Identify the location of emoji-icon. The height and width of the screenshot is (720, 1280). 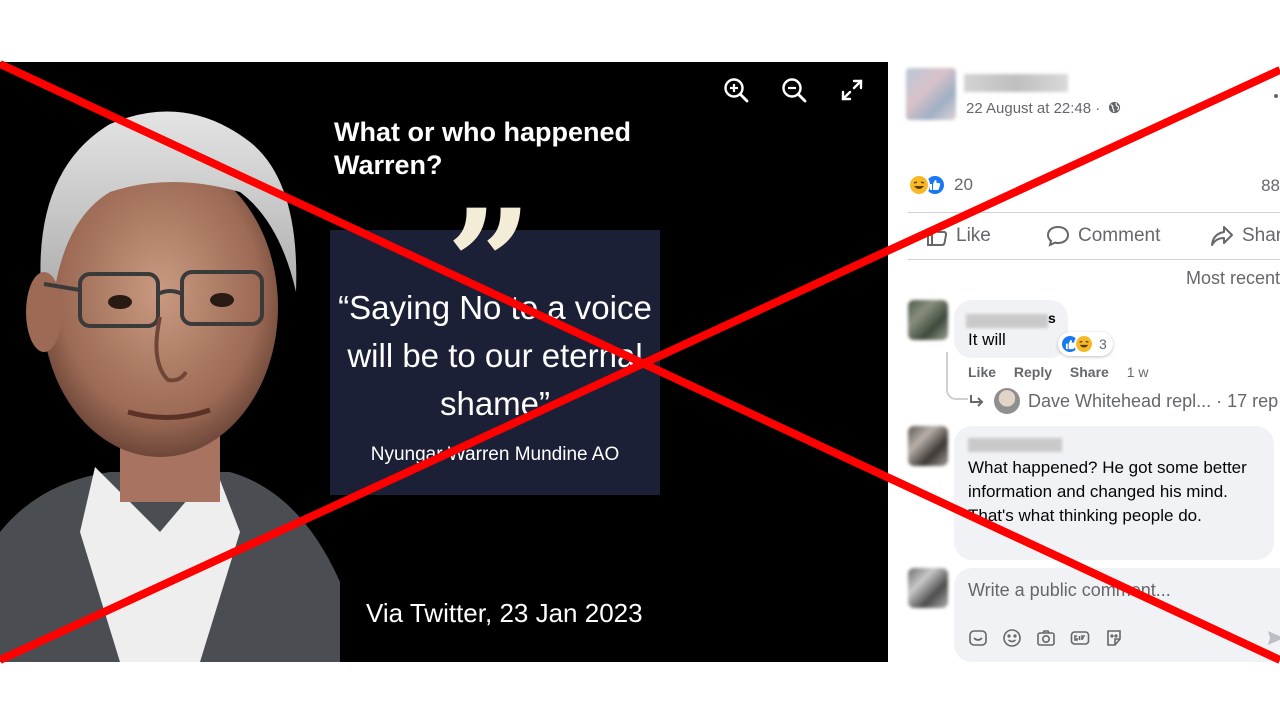
(1012, 638).